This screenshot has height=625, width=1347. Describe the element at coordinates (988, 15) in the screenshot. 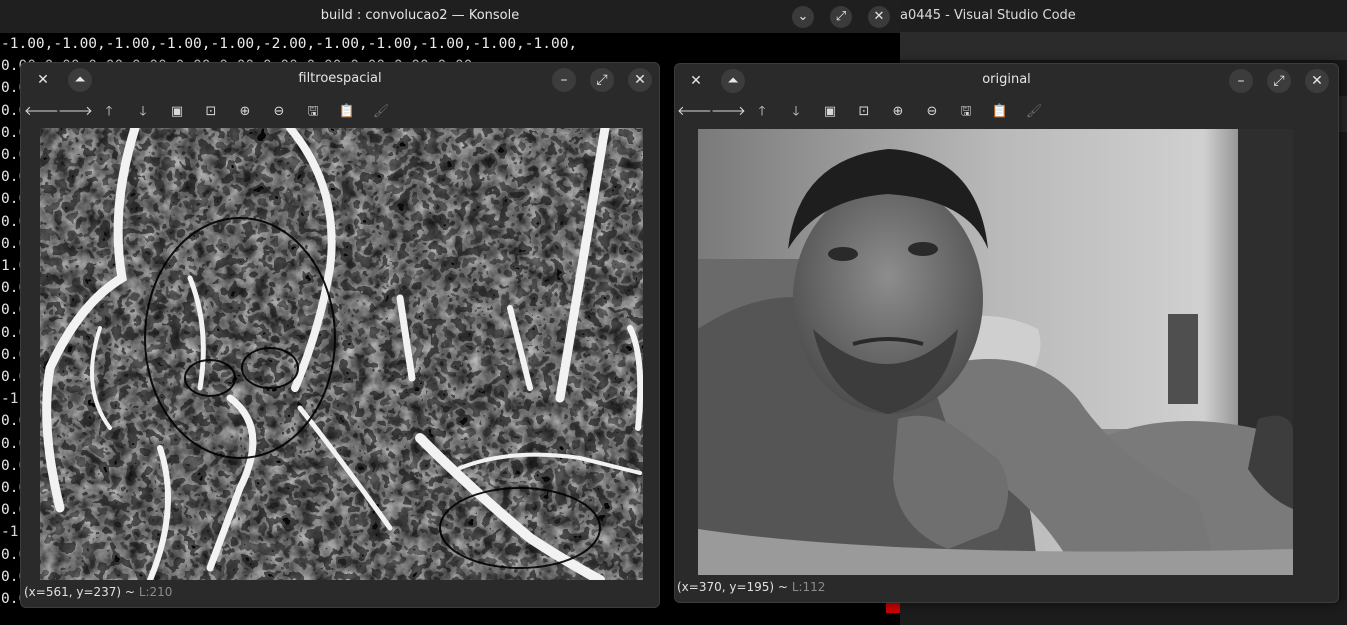

I see `vscode-title: a0445 - Visual Studio Code` at that location.